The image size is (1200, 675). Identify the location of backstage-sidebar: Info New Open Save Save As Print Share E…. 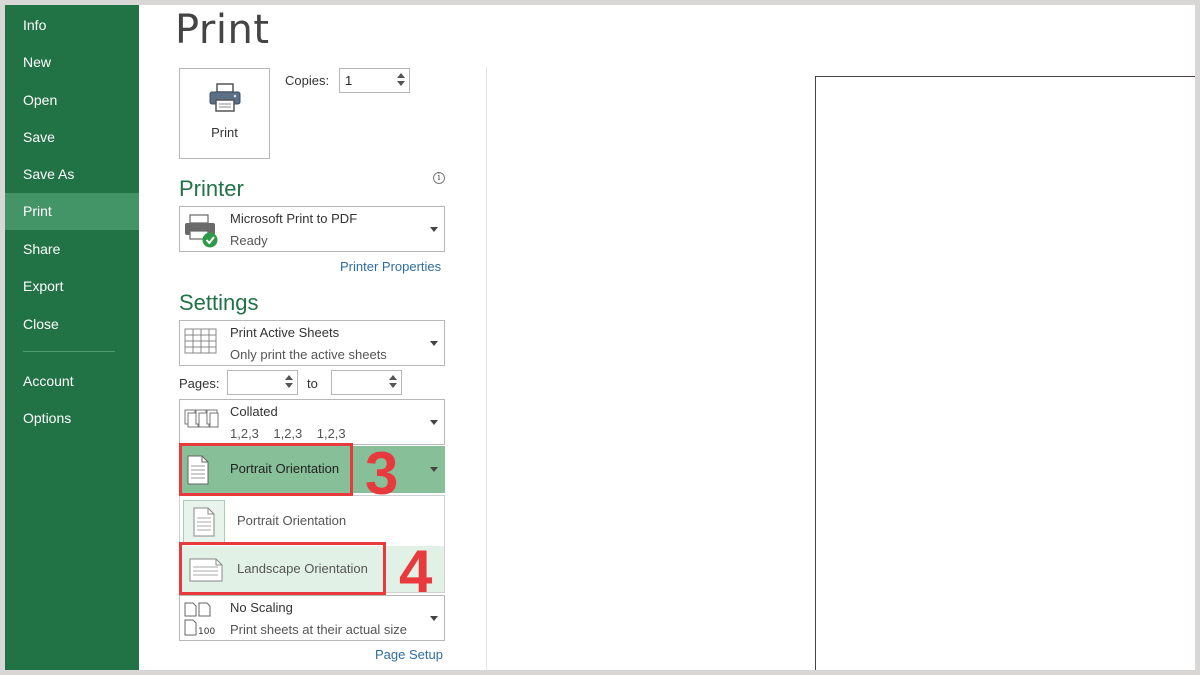
(72, 337).